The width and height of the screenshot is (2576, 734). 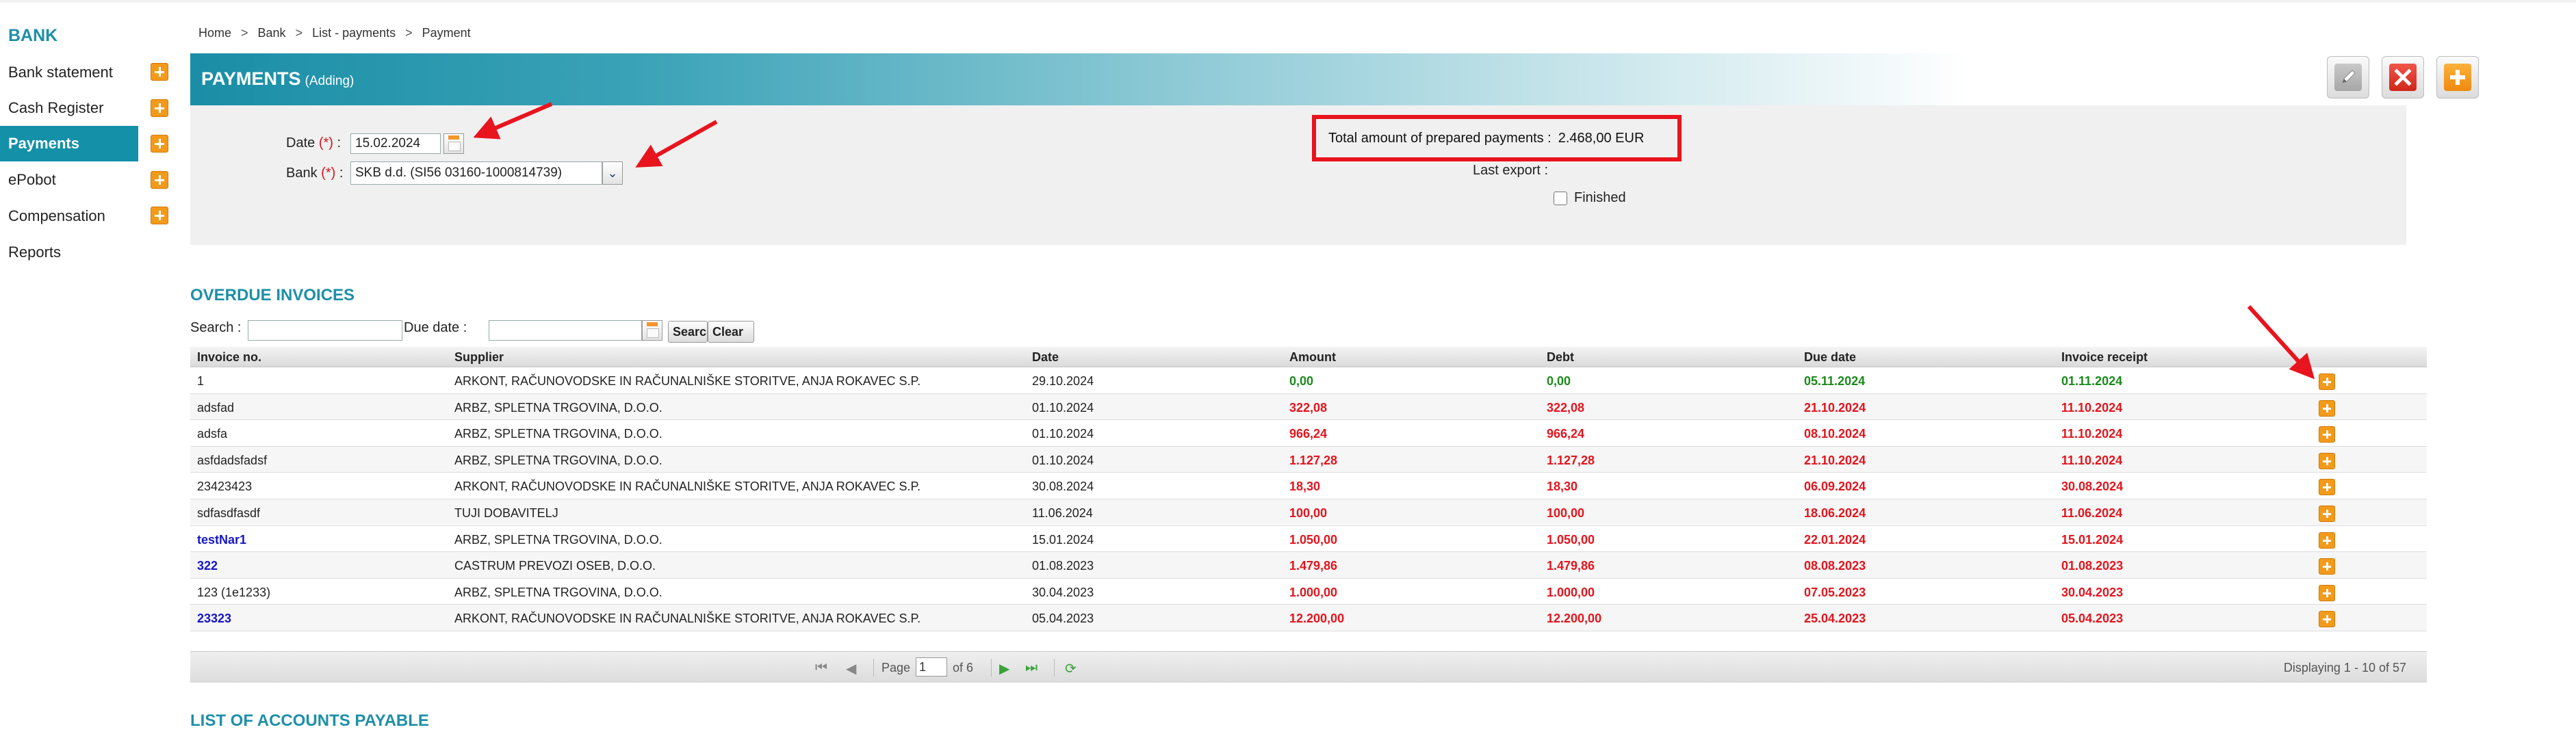 What do you see at coordinates (1835, 592) in the screenshot?
I see `due-date-cell: 07.05.2023` at bounding box center [1835, 592].